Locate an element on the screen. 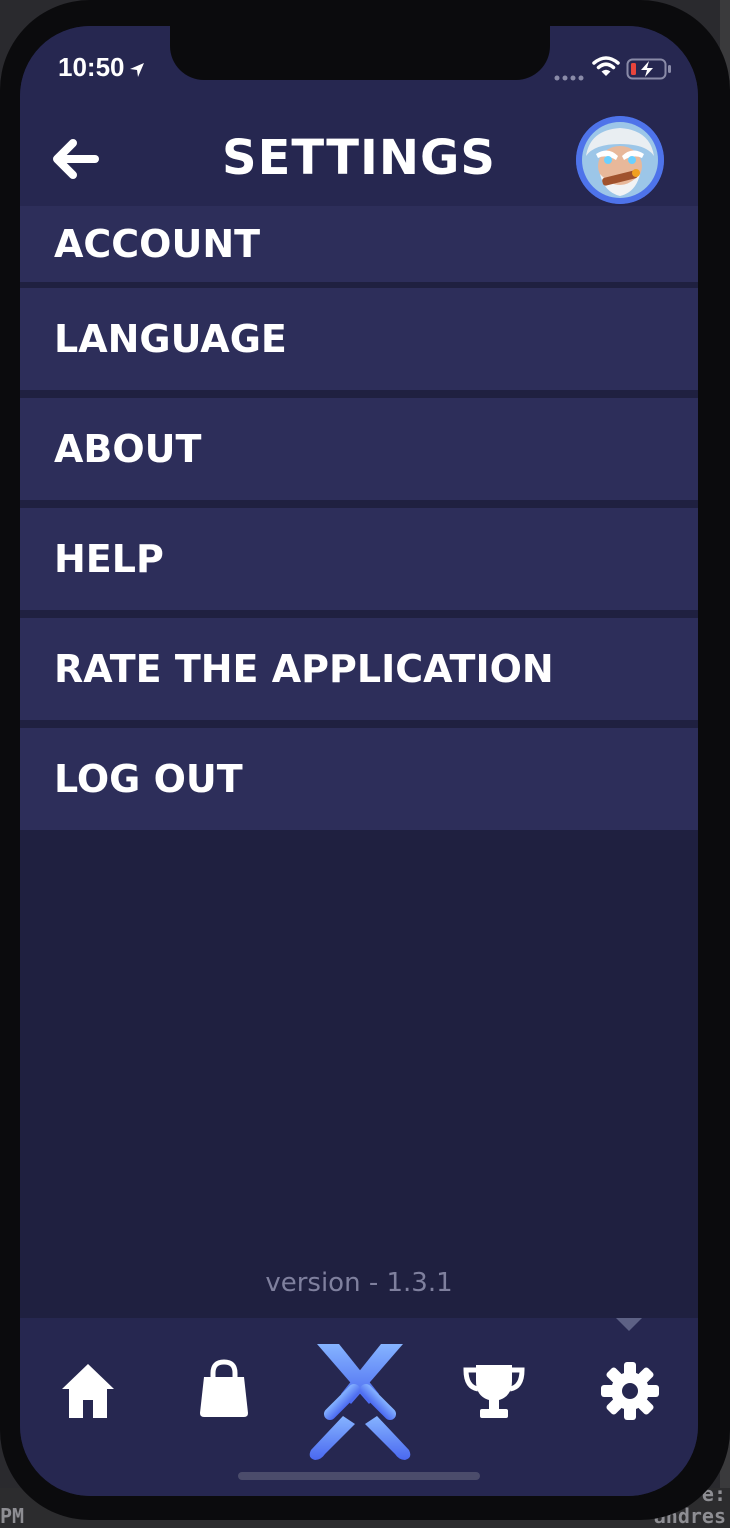 The width and height of the screenshot is (730, 1528). version-label: version - 1.3.1 is located at coordinates (359, 1283).